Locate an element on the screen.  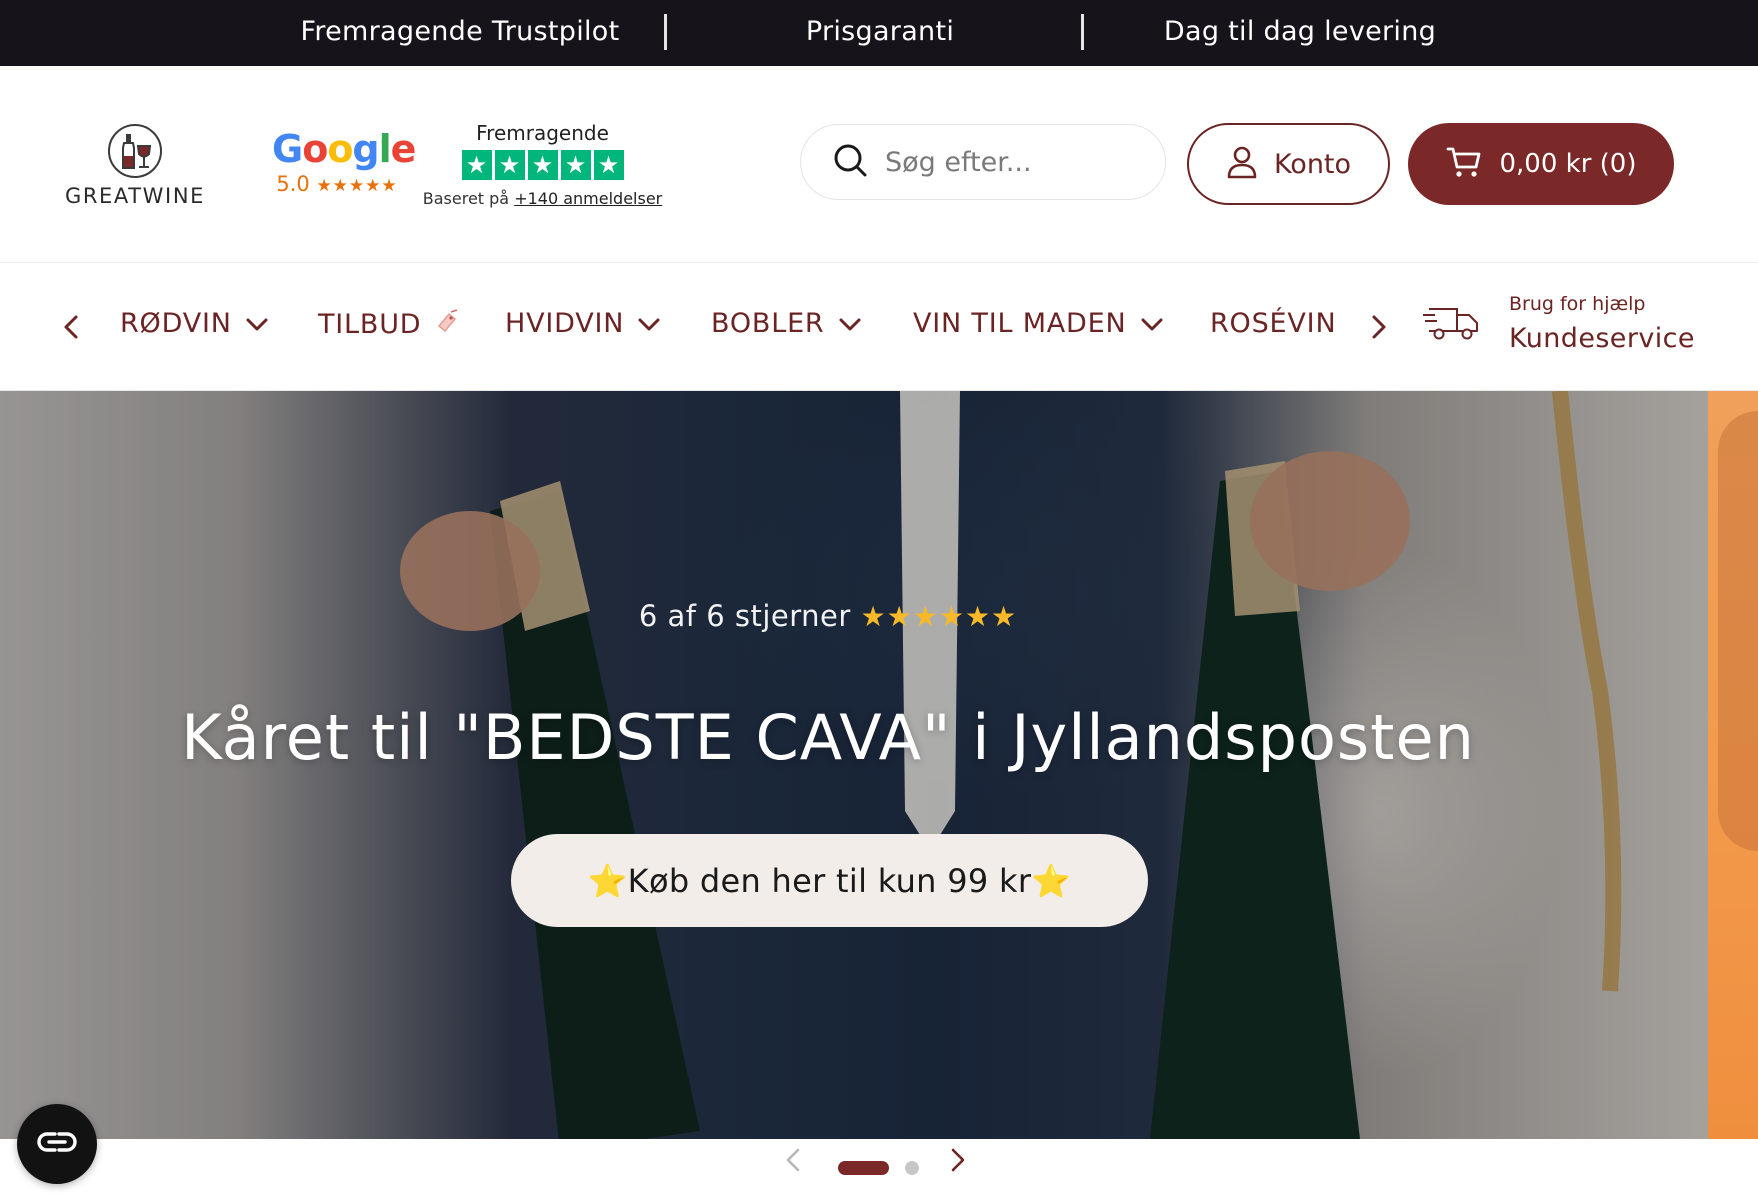
nav-scroll-left-icon is located at coordinates (71, 327).